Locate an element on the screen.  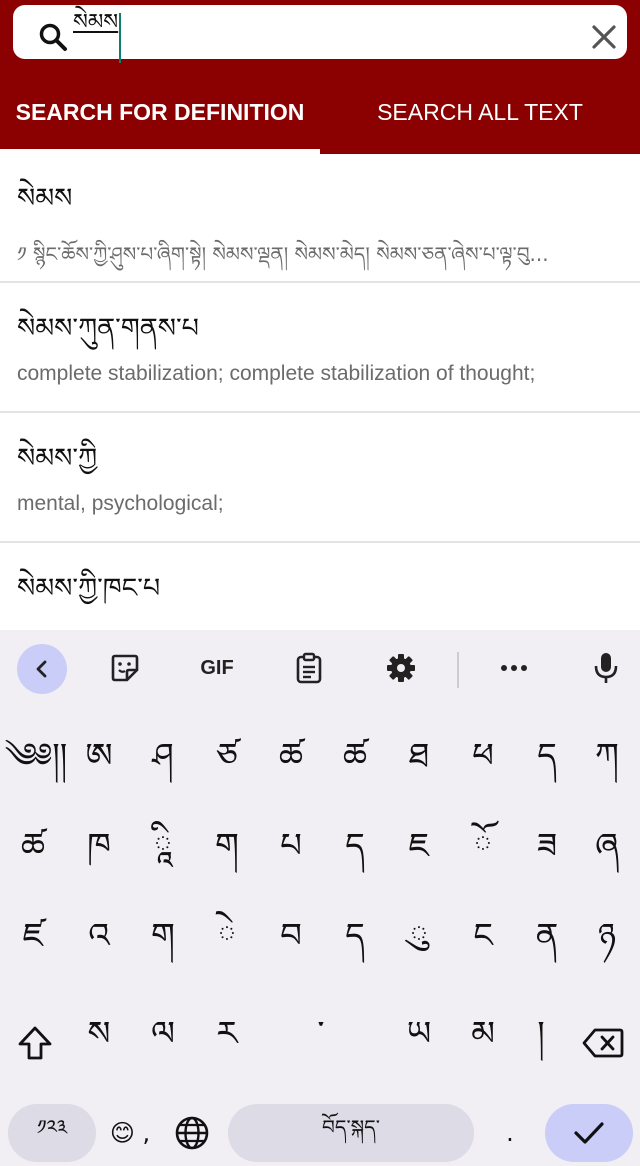
chevron-left-icon is located at coordinates (41, 669).